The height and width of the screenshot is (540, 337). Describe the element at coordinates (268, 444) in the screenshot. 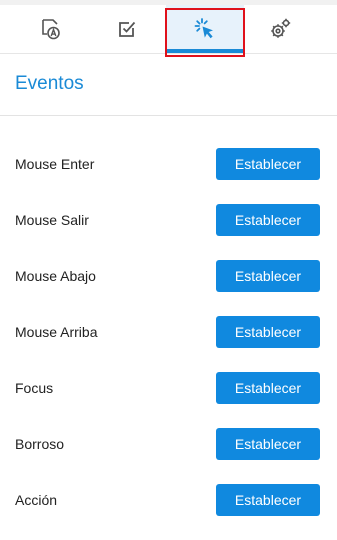

I see `set-blur-button: Establecer` at that location.